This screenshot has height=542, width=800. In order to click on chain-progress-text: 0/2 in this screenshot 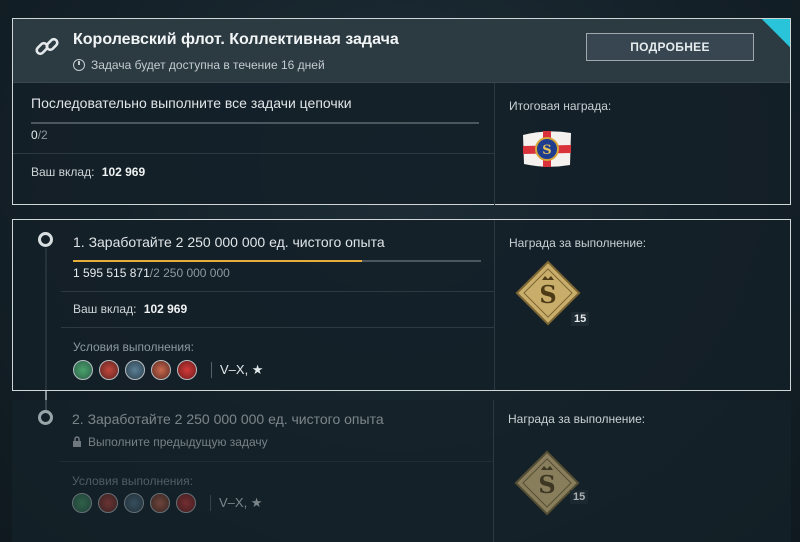, I will do `click(39, 135)`.